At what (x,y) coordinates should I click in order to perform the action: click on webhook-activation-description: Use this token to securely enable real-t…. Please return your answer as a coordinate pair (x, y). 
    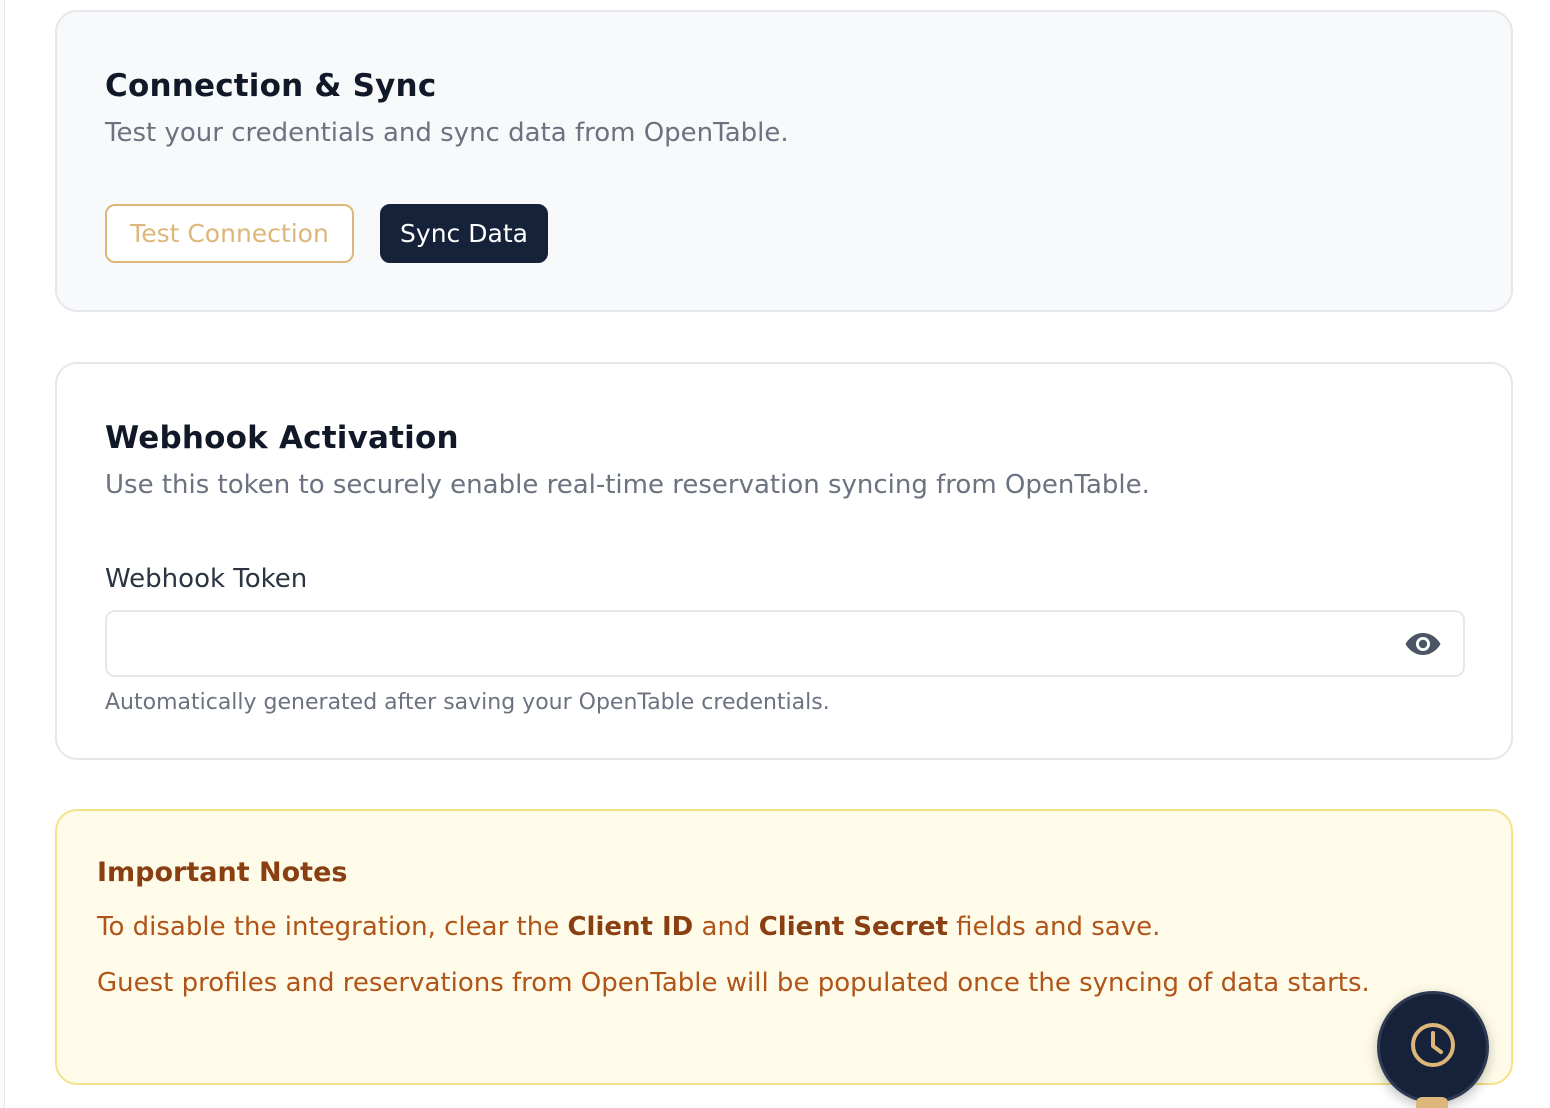
    Looking at the image, I should click on (627, 485).